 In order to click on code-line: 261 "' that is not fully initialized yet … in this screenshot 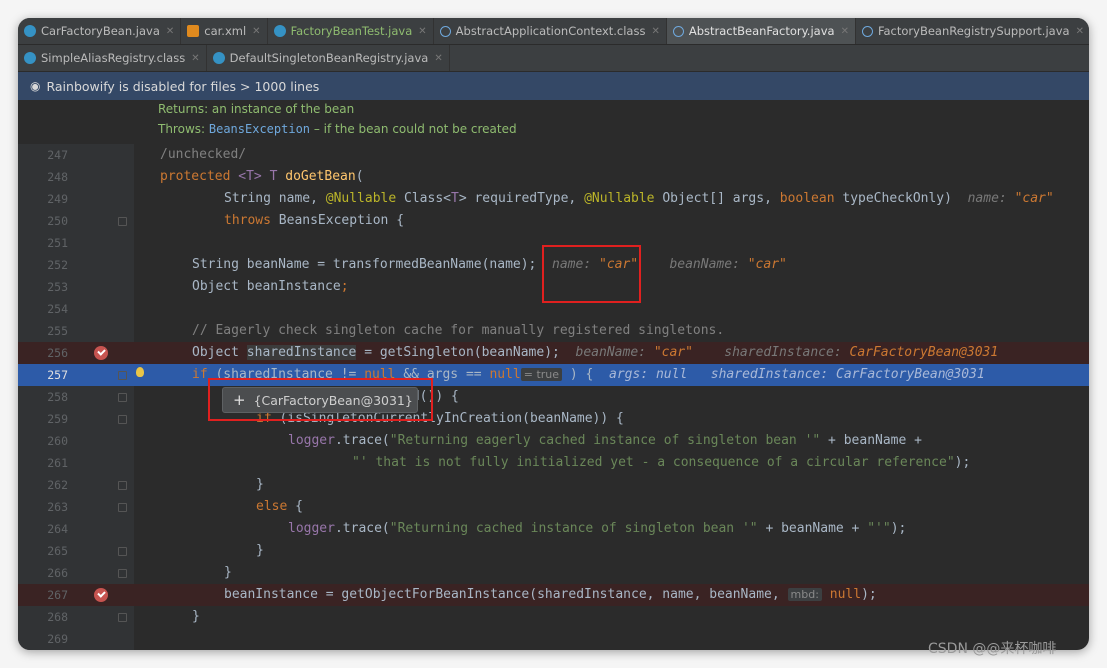, I will do `click(509, 462)`.